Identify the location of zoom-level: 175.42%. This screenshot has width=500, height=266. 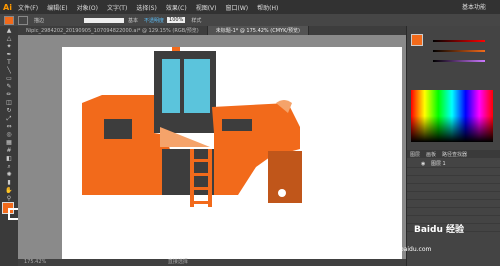
(35, 262).